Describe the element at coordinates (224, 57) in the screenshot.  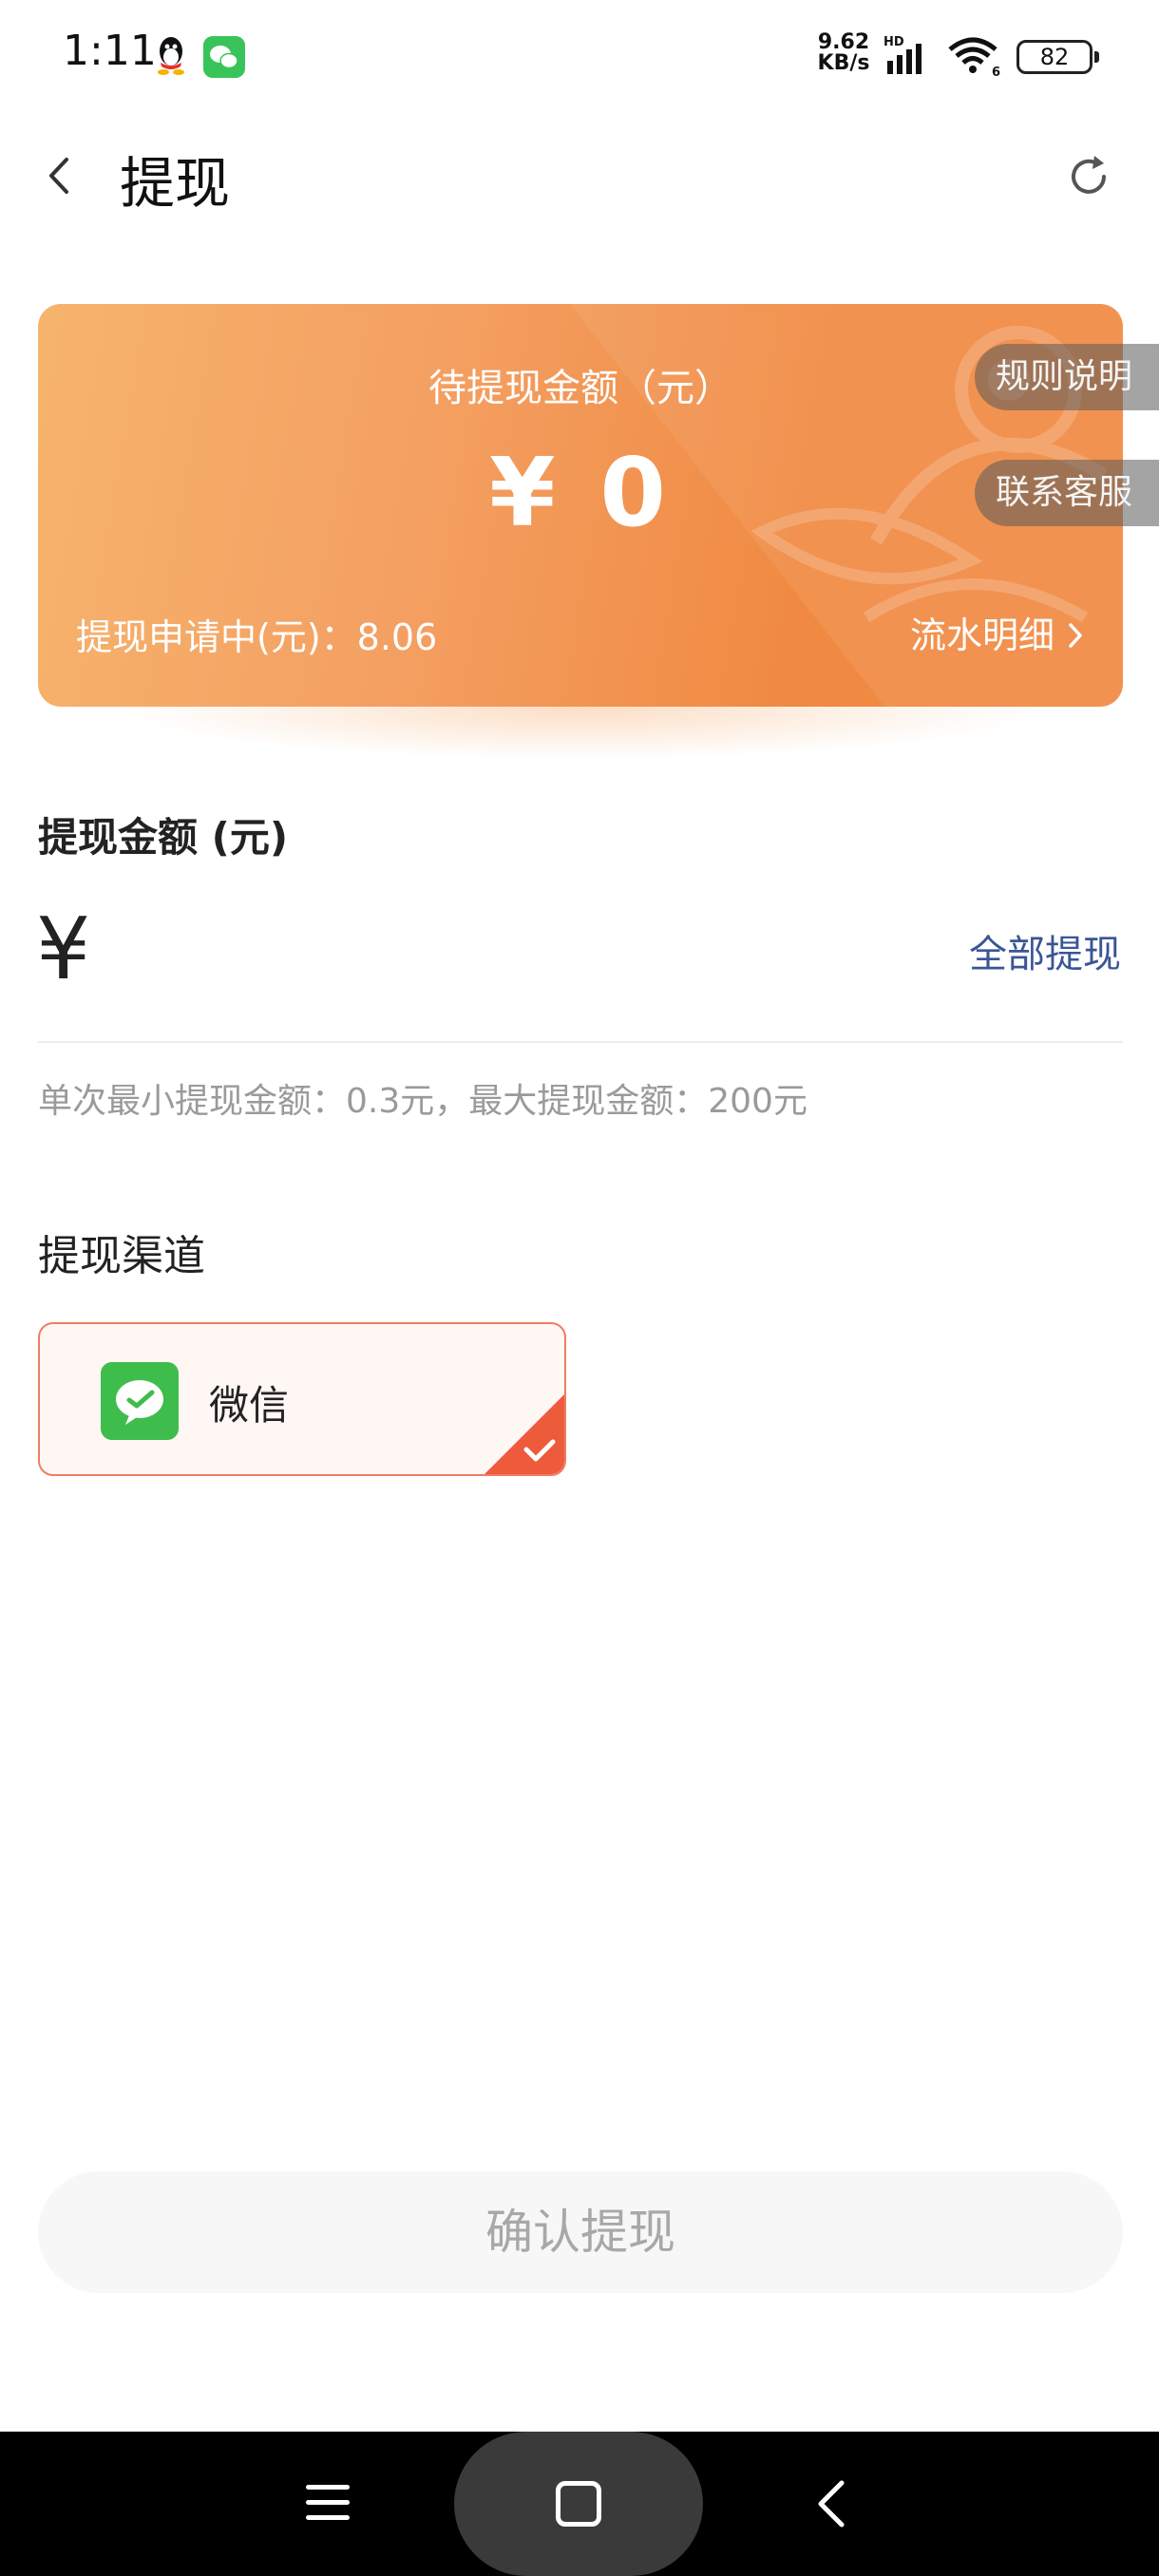
I see `wechat-status-icon` at that location.